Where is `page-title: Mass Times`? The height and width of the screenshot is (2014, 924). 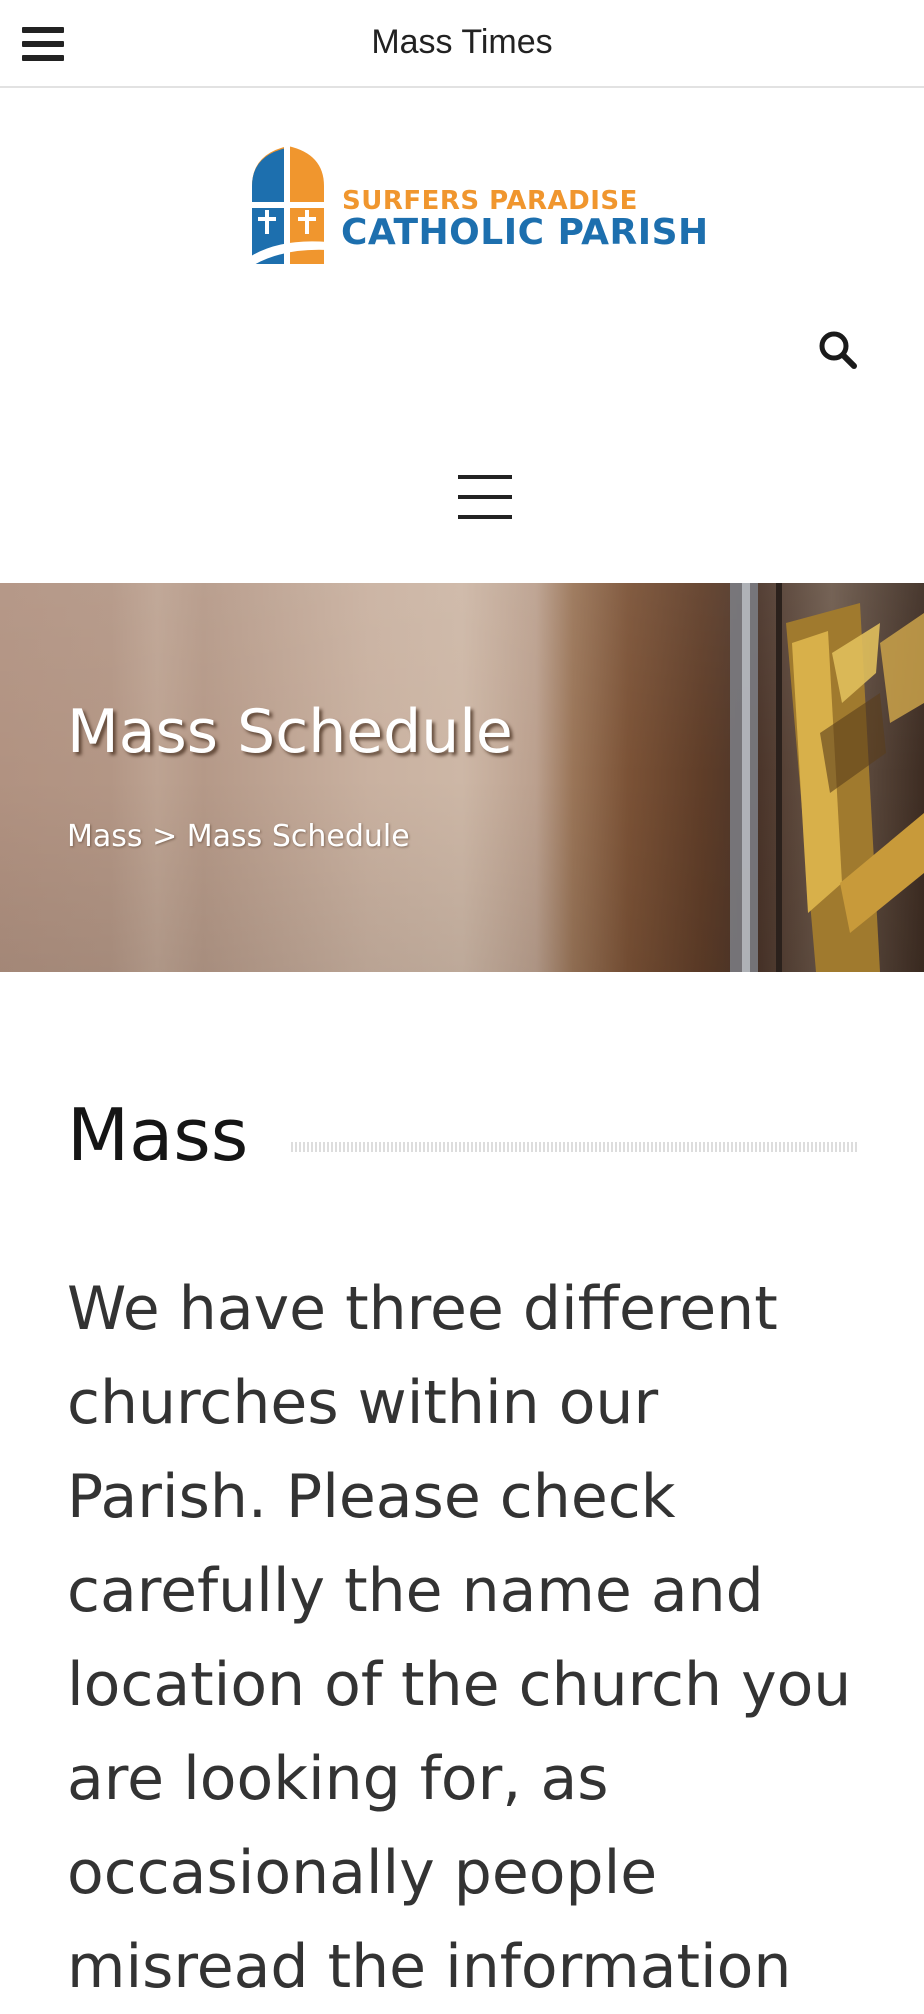 page-title: Mass Times is located at coordinates (462, 42).